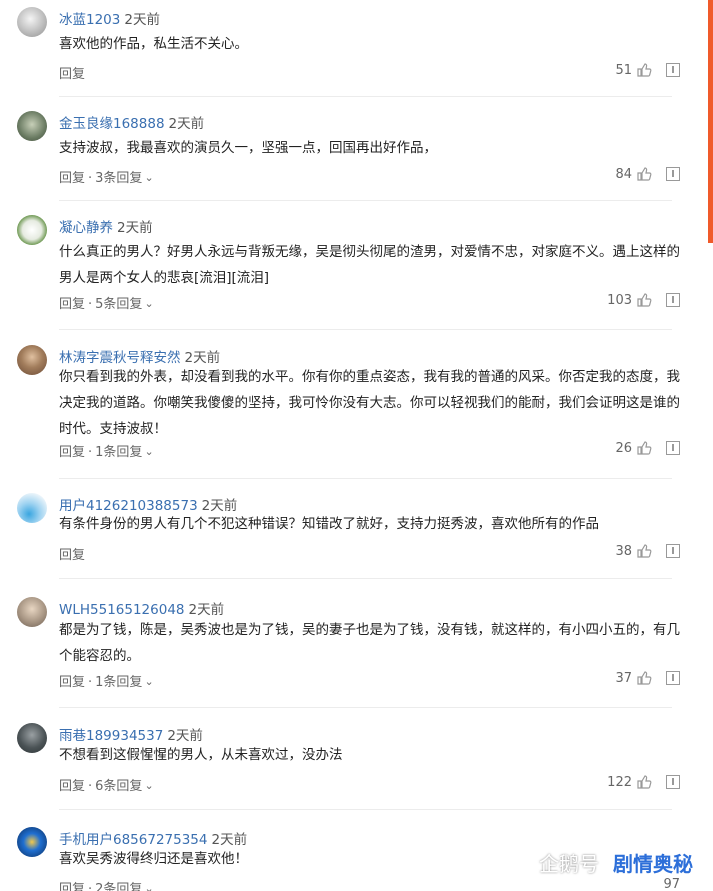 The image size is (713, 891). Describe the element at coordinates (131, 734) in the screenshot. I see `comment-username: 雨巷189934537 2天前` at that location.